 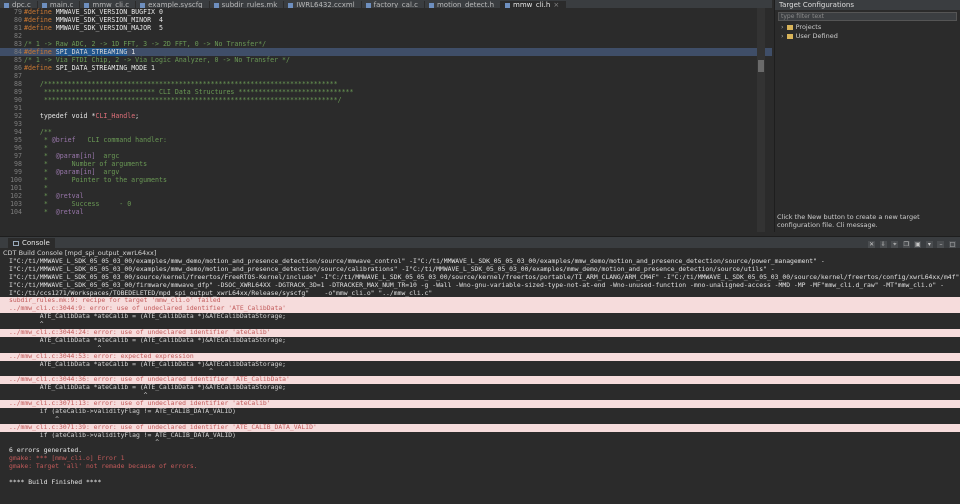 What do you see at coordinates (386, 180) in the screenshot?
I see `code-line: 100 * Pointer to the arguments` at bounding box center [386, 180].